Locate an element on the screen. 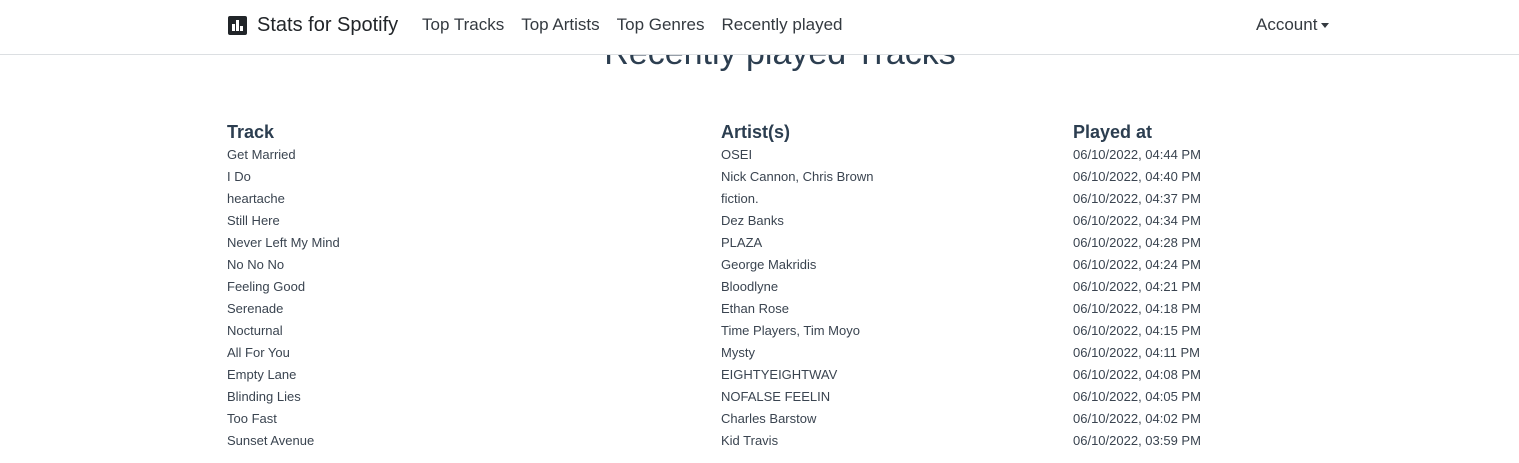 The image size is (1519, 463). played-at-cell: 06/10/2022, 04:34 PM is located at coordinates (1137, 220).